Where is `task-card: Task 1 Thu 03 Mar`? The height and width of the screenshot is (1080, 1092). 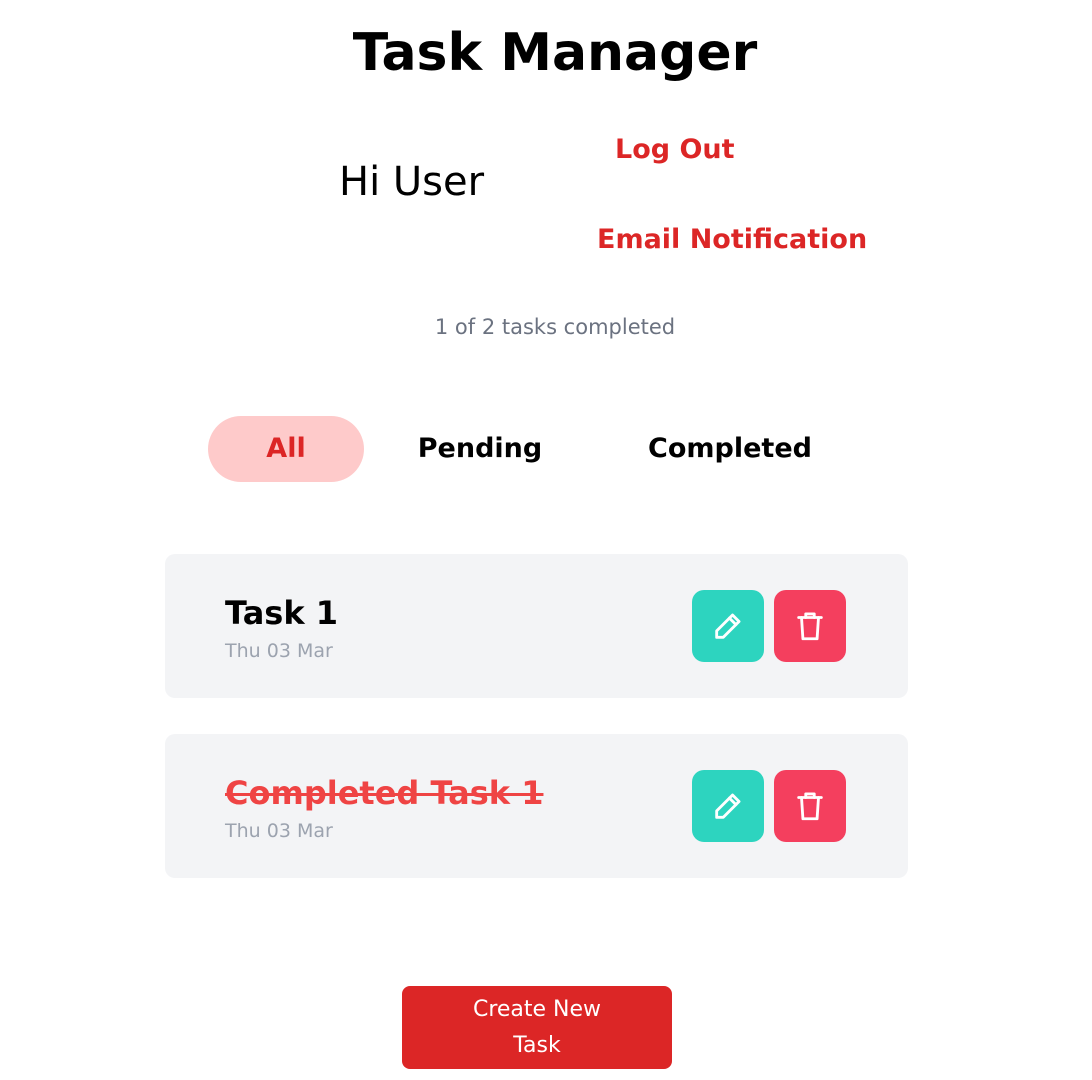
task-card: Task 1 Thu 03 Mar is located at coordinates (536, 626).